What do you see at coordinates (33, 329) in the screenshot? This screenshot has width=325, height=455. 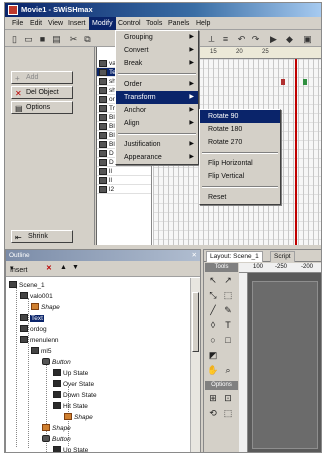 I see `outline-node: ordog` at bounding box center [33, 329].